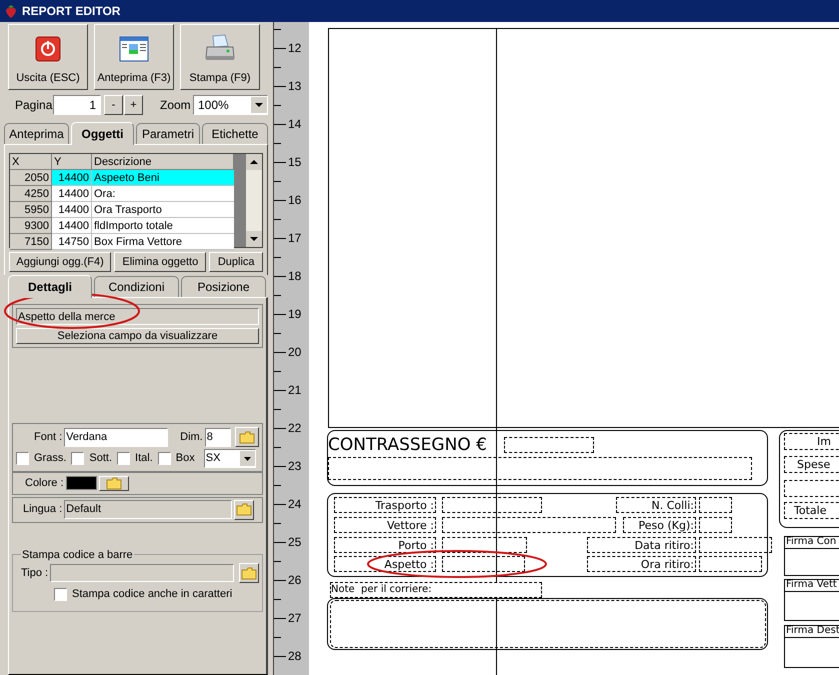 The image size is (839, 675). I want to click on align-dropdown: SX, so click(230, 458).